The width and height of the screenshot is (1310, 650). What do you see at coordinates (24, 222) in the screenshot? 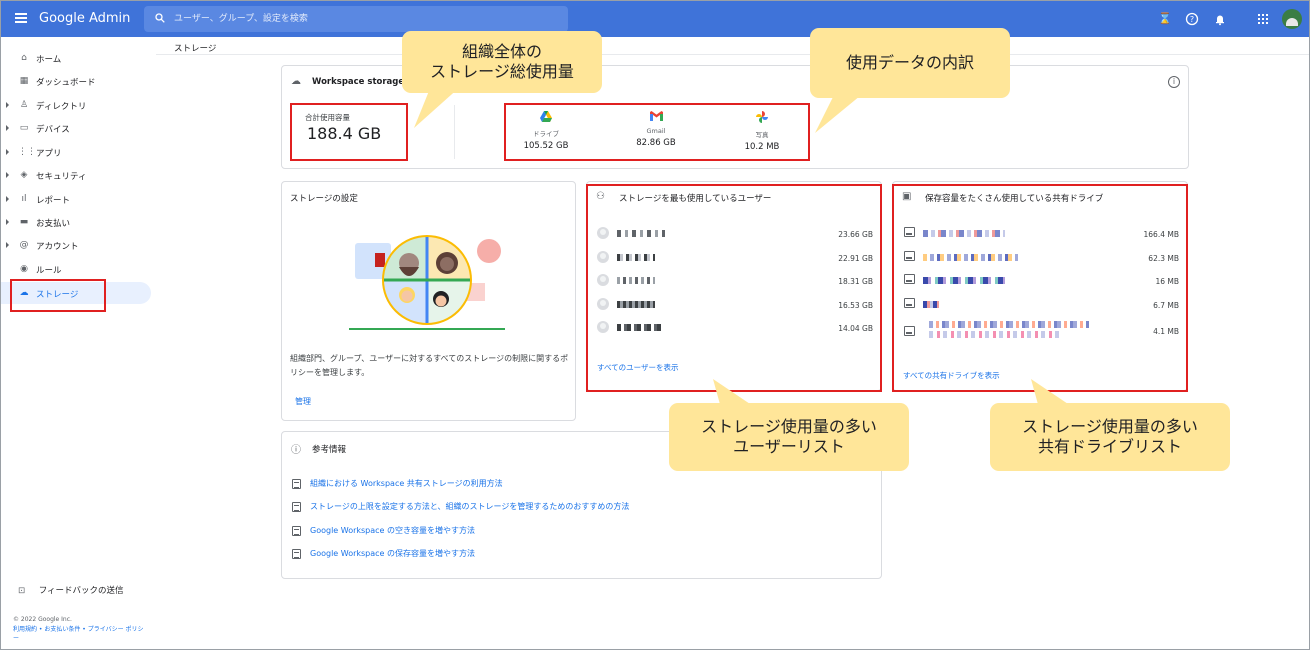
I see `credit-card-icon: ▬` at bounding box center [24, 222].